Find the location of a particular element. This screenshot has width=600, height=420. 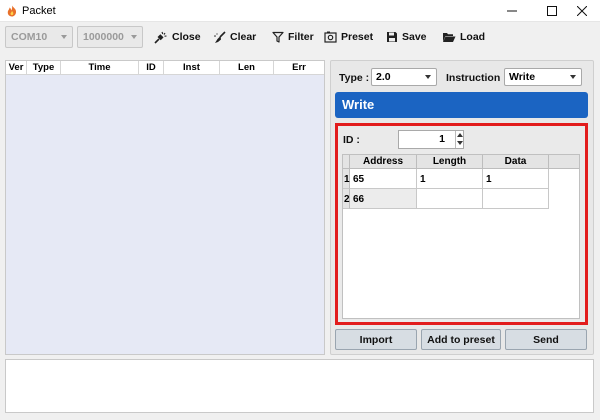

filter-label: Filter is located at coordinates (301, 37).